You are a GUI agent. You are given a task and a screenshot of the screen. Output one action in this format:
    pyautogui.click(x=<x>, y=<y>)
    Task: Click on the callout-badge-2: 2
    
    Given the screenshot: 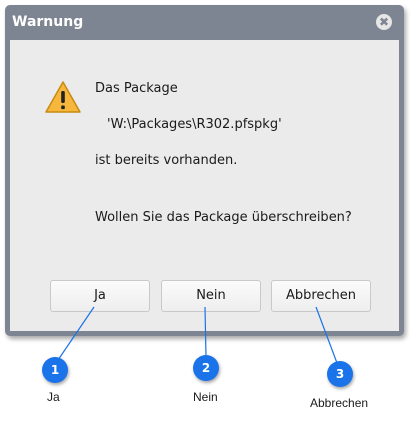 What is the action you would take?
    pyautogui.click(x=206, y=368)
    